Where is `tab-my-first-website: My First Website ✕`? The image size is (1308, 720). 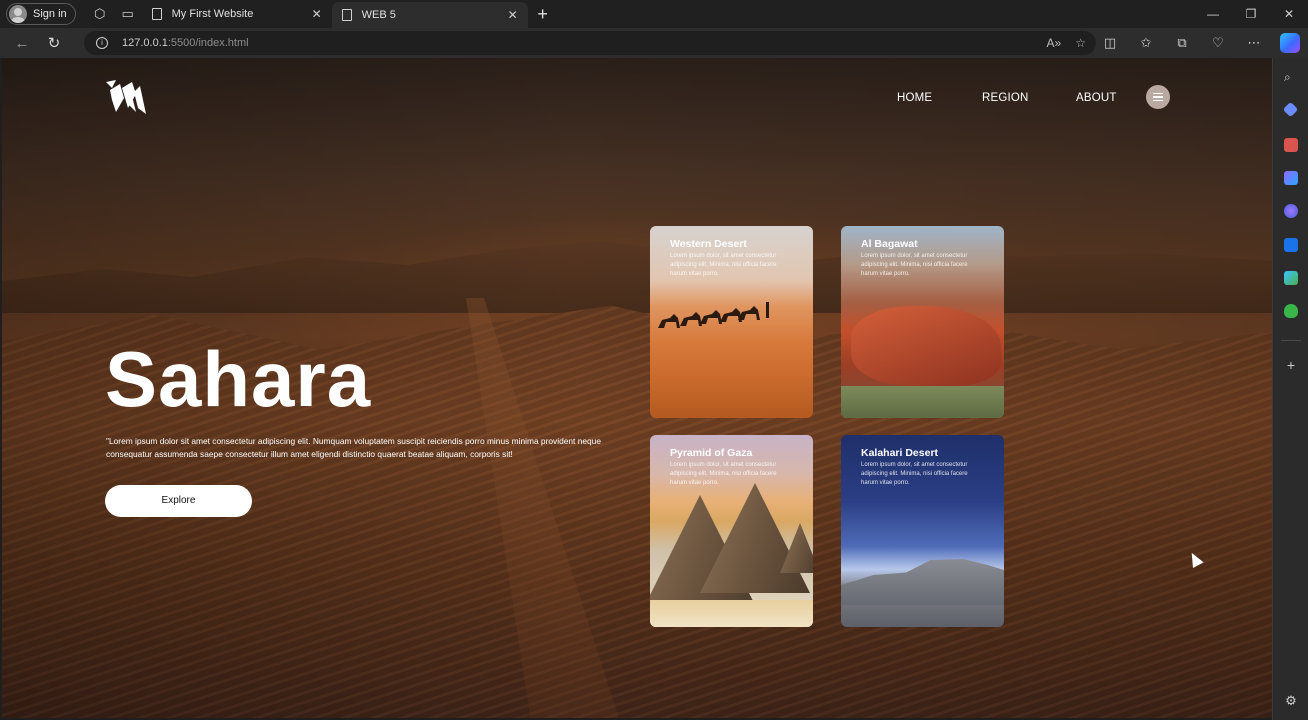 tab-my-first-website: My First Website ✕ is located at coordinates (237, 14).